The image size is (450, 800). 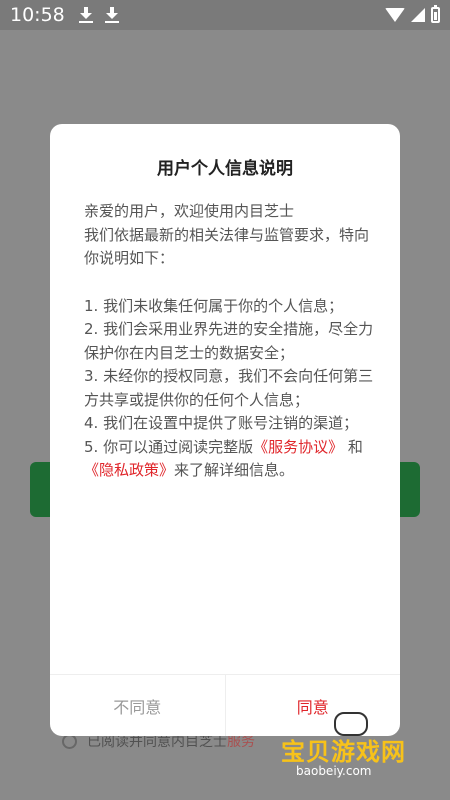 I want to click on policy-item: 4. 我们在设置中提供了账号注销的渠道；, so click(x=221, y=423).